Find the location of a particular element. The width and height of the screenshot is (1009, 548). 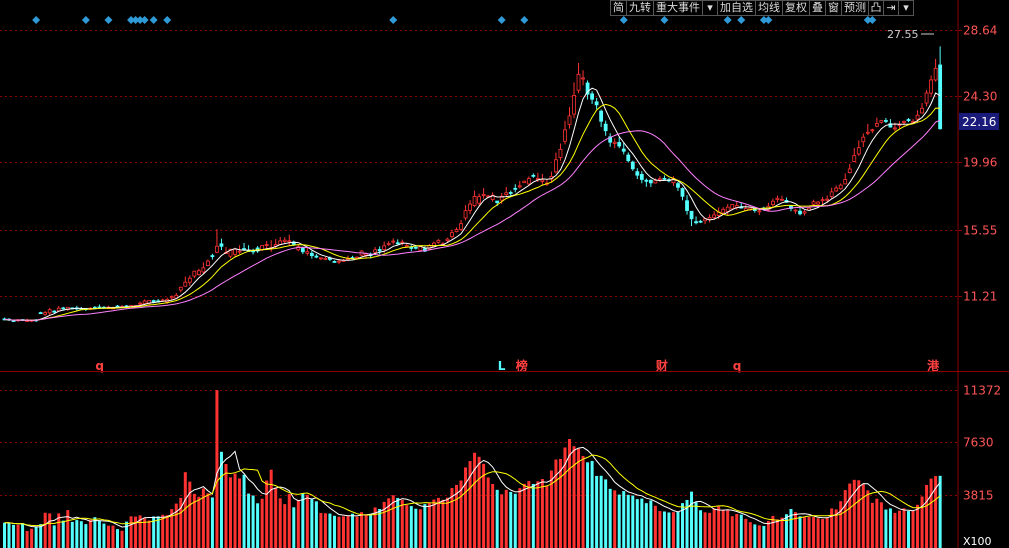

more-dropdown-icon: ▾ is located at coordinates (906, 8).